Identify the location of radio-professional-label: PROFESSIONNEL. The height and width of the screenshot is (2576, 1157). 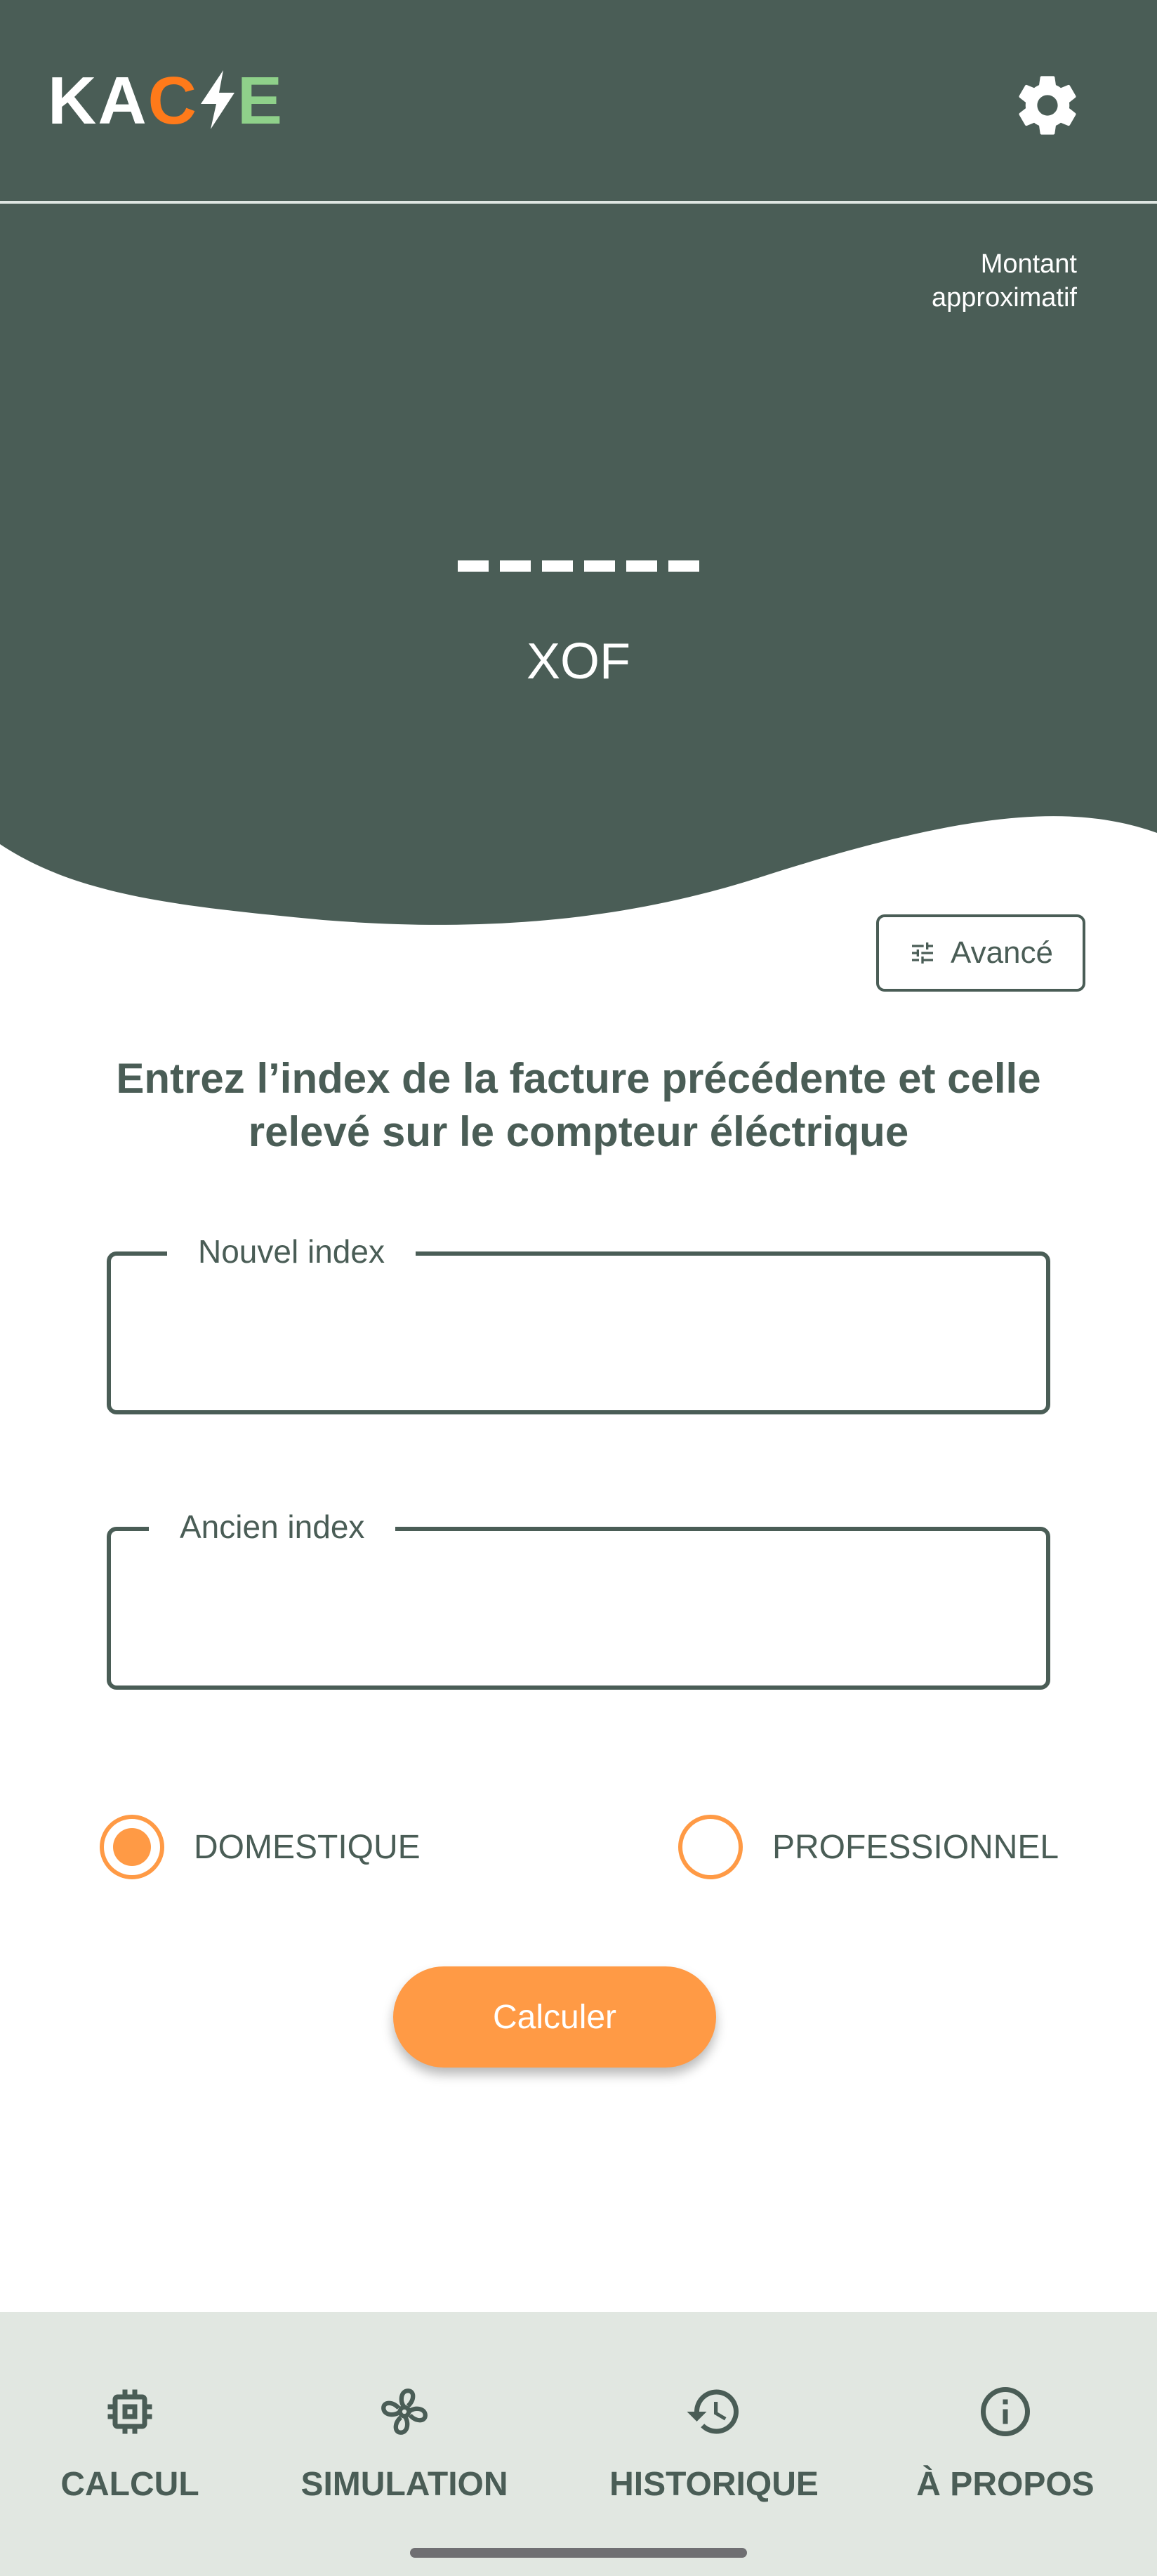
(915, 1847).